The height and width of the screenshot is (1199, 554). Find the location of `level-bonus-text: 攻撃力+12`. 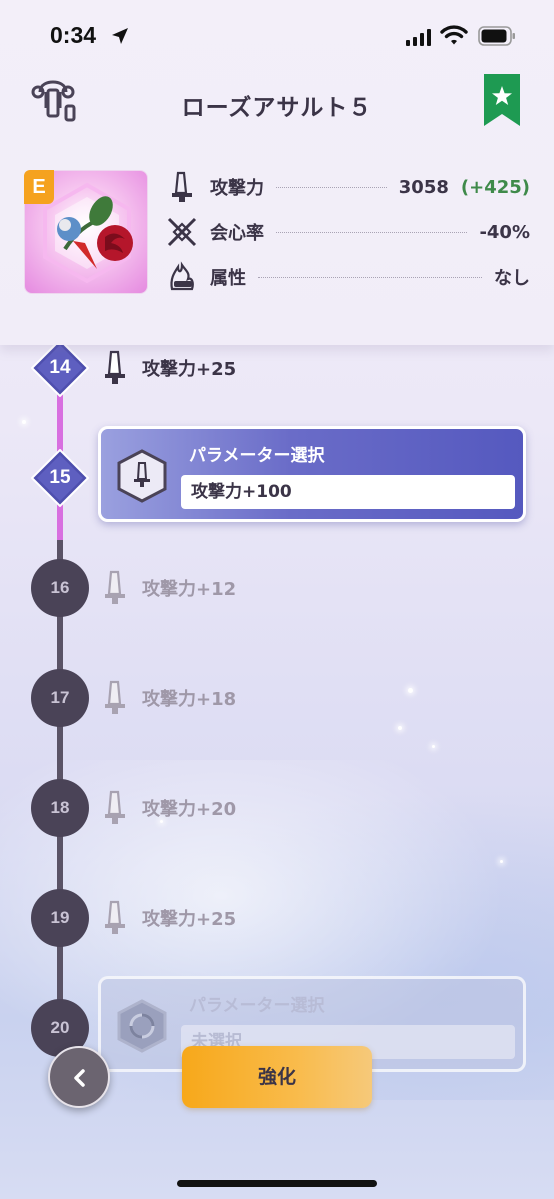

level-bonus-text: 攻撃力+12 is located at coordinates (189, 589).